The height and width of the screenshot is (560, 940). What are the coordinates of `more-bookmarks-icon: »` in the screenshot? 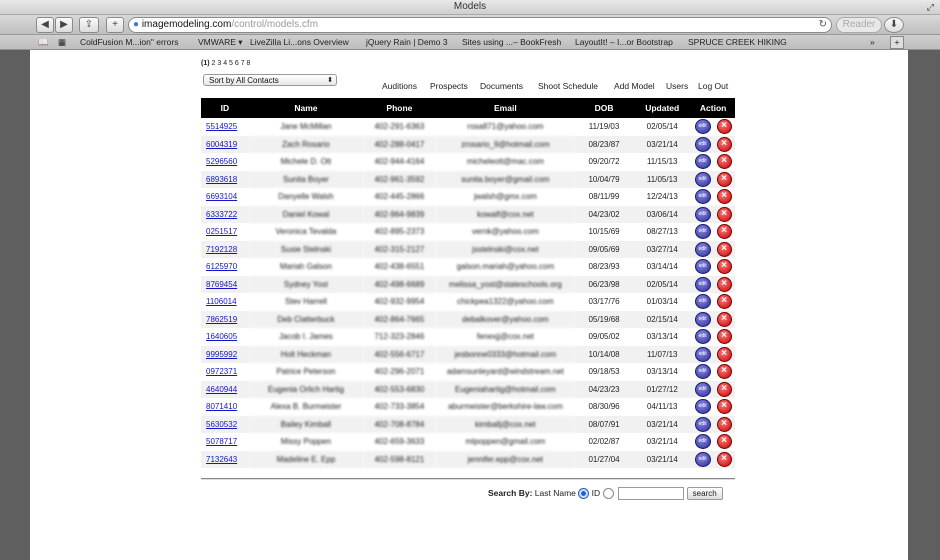 It's located at (872, 42).